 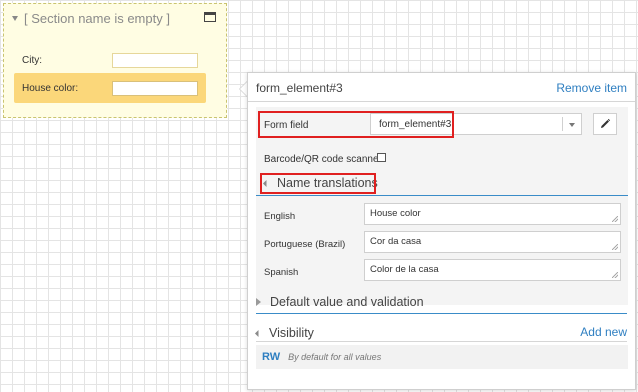 What do you see at coordinates (347, 302) in the screenshot?
I see `default-value-title: Default value and validation` at bounding box center [347, 302].